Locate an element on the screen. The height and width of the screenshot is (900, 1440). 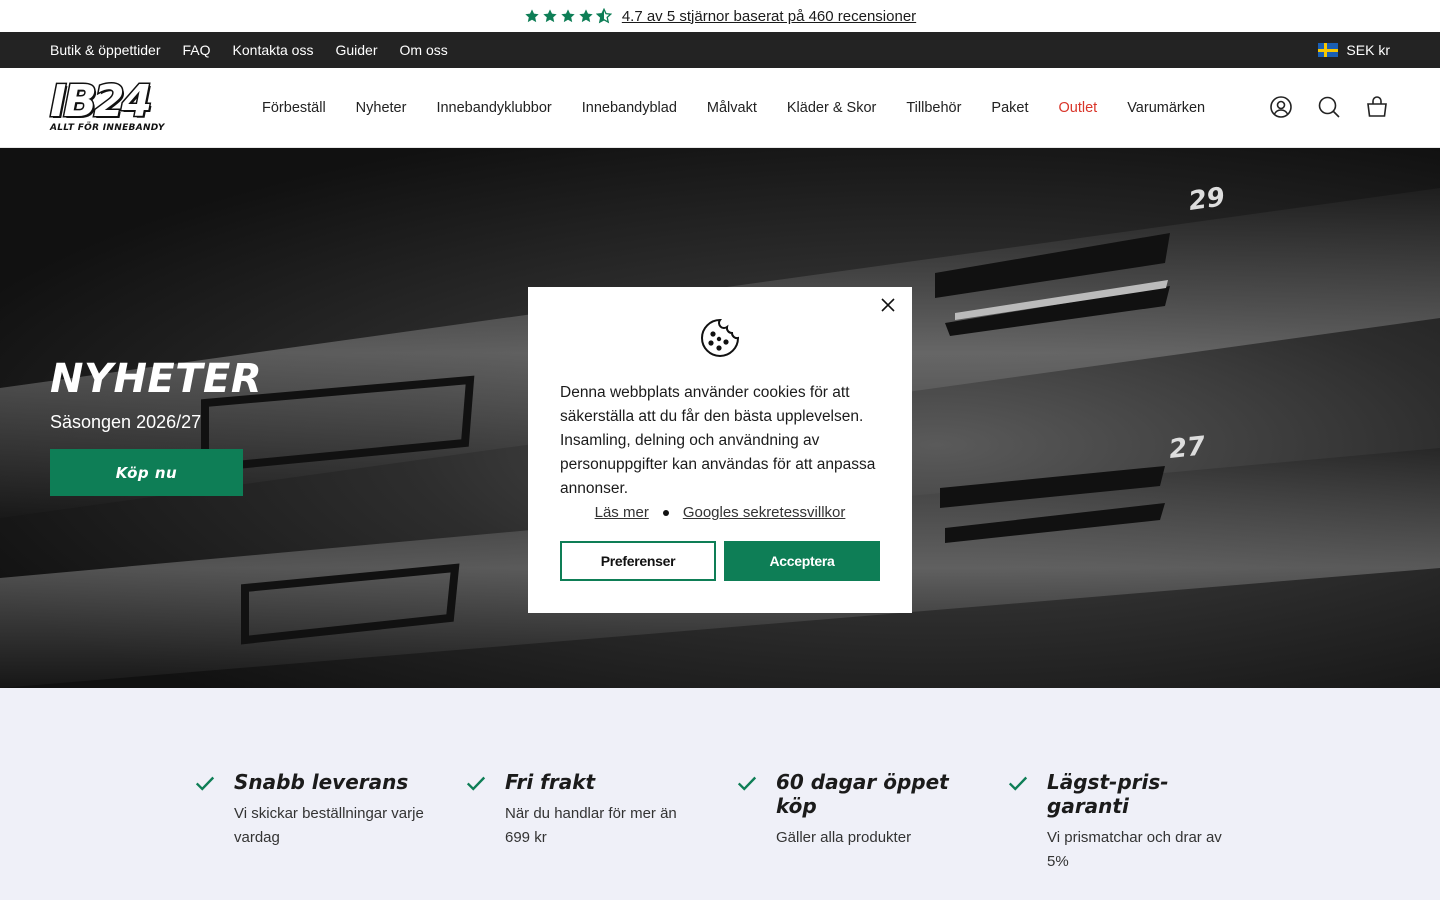
search-icon is located at coordinates (1329, 107).